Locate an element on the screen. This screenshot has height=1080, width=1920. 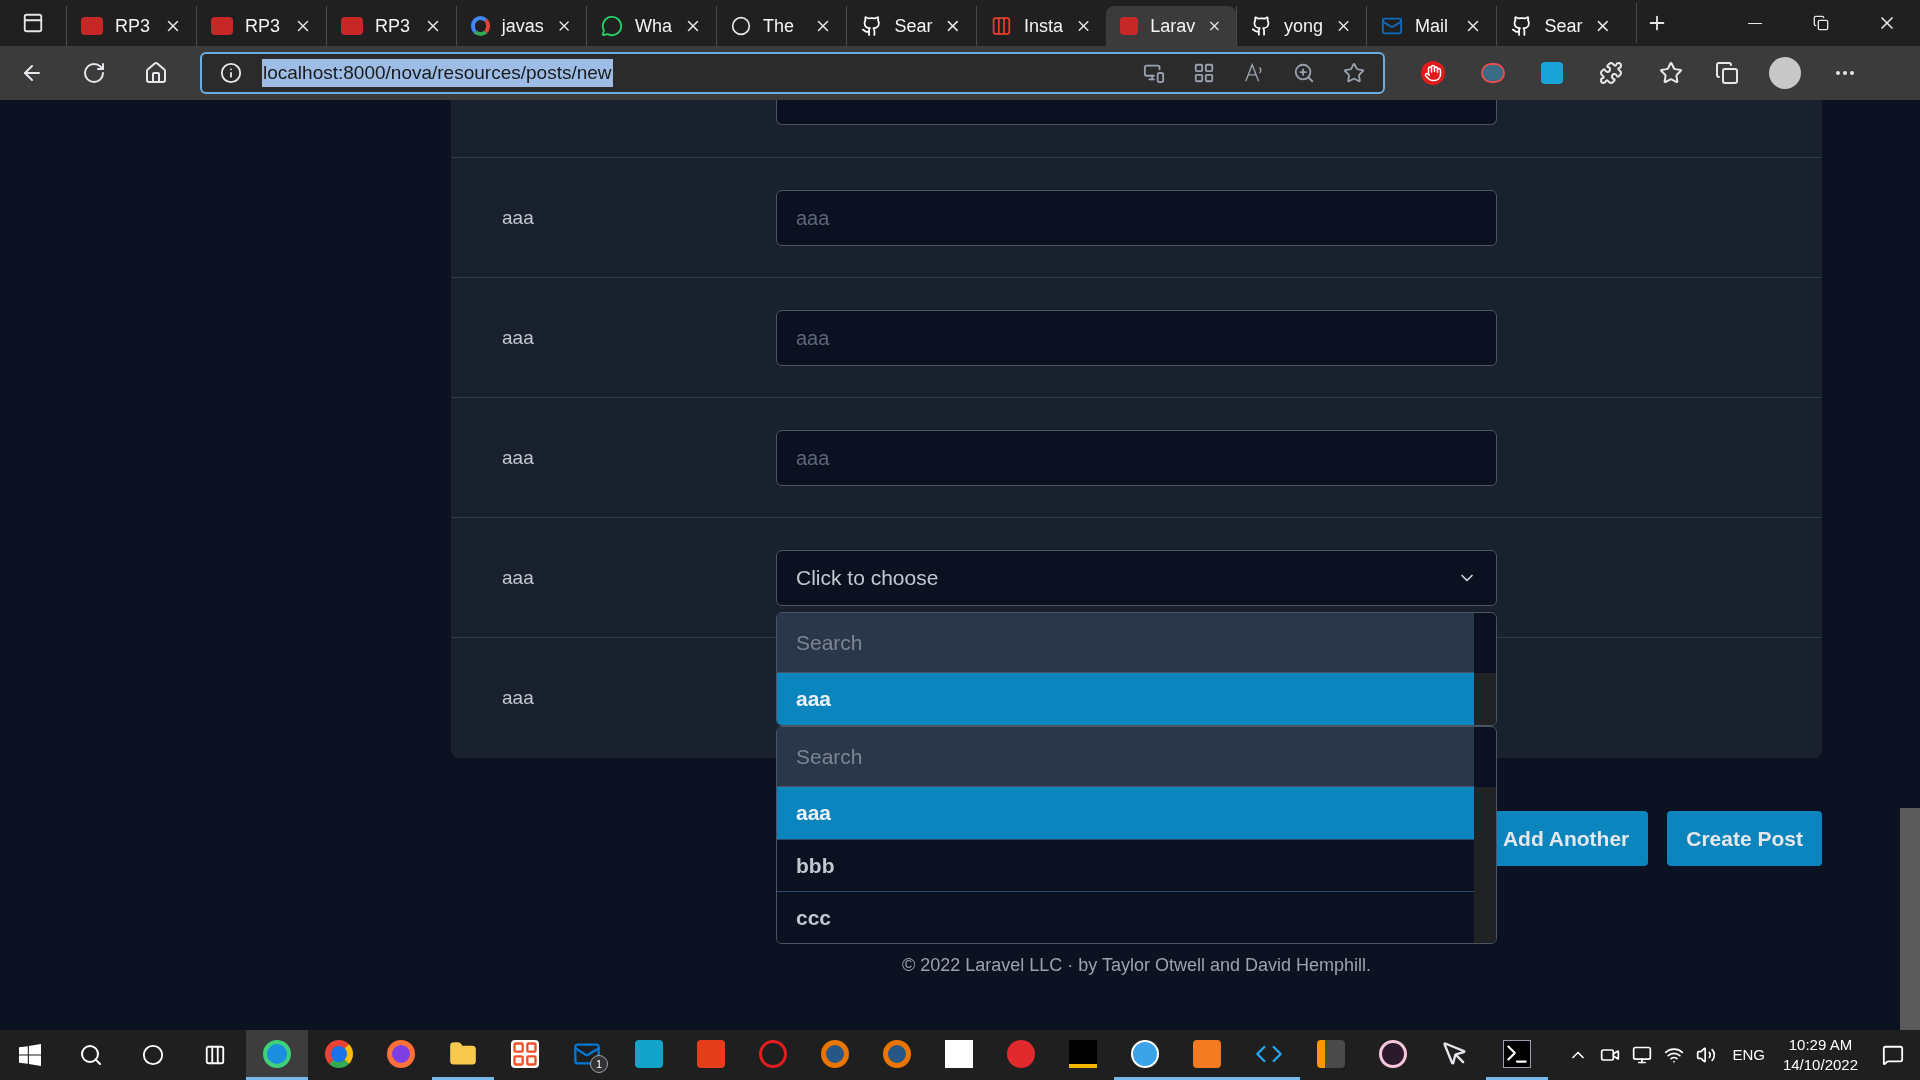
tab-title: javas is located at coordinates (522, 26).